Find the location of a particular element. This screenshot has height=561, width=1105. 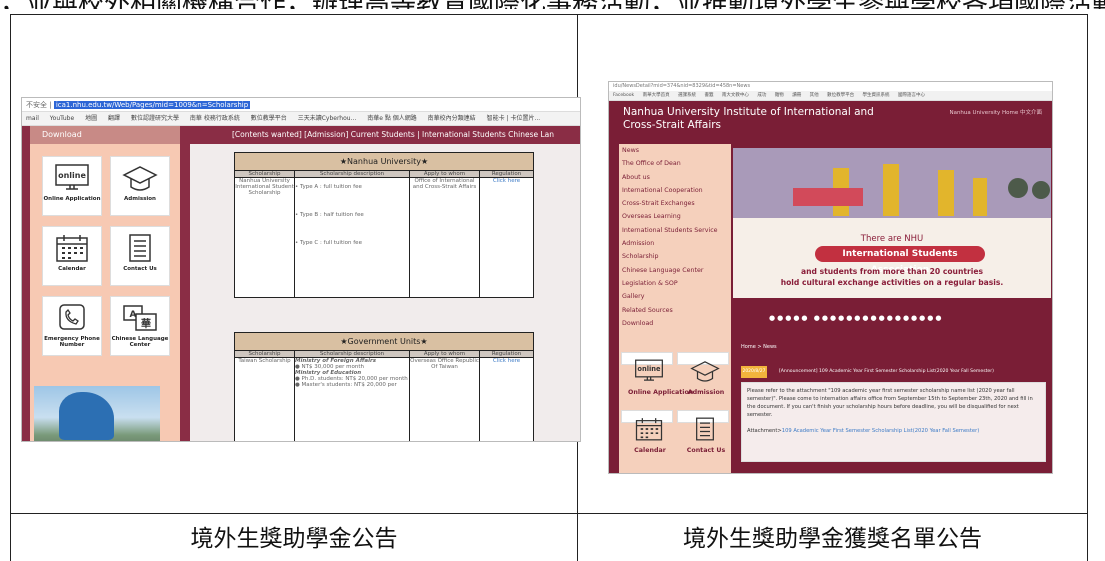

breadcrumb: Home > News is located at coordinates (759, 347).